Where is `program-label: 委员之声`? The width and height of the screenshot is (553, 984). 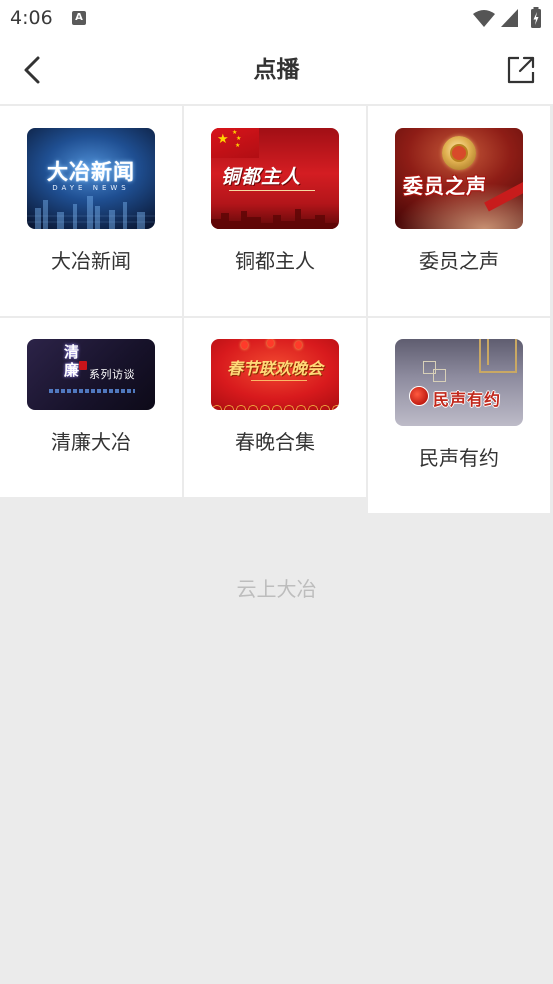
program-label: 委员之声 is located at coordinates (459, 261).